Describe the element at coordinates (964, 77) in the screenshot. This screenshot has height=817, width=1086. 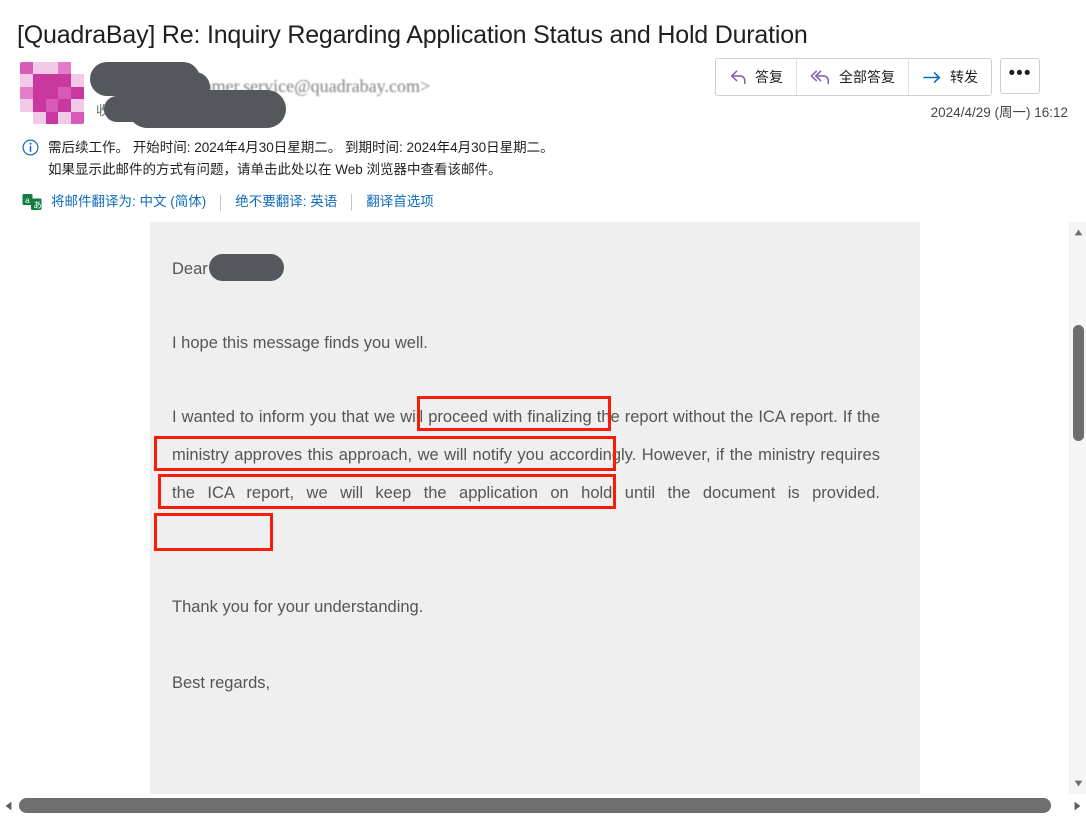
I see `forward-button-label: 转发` at that location.